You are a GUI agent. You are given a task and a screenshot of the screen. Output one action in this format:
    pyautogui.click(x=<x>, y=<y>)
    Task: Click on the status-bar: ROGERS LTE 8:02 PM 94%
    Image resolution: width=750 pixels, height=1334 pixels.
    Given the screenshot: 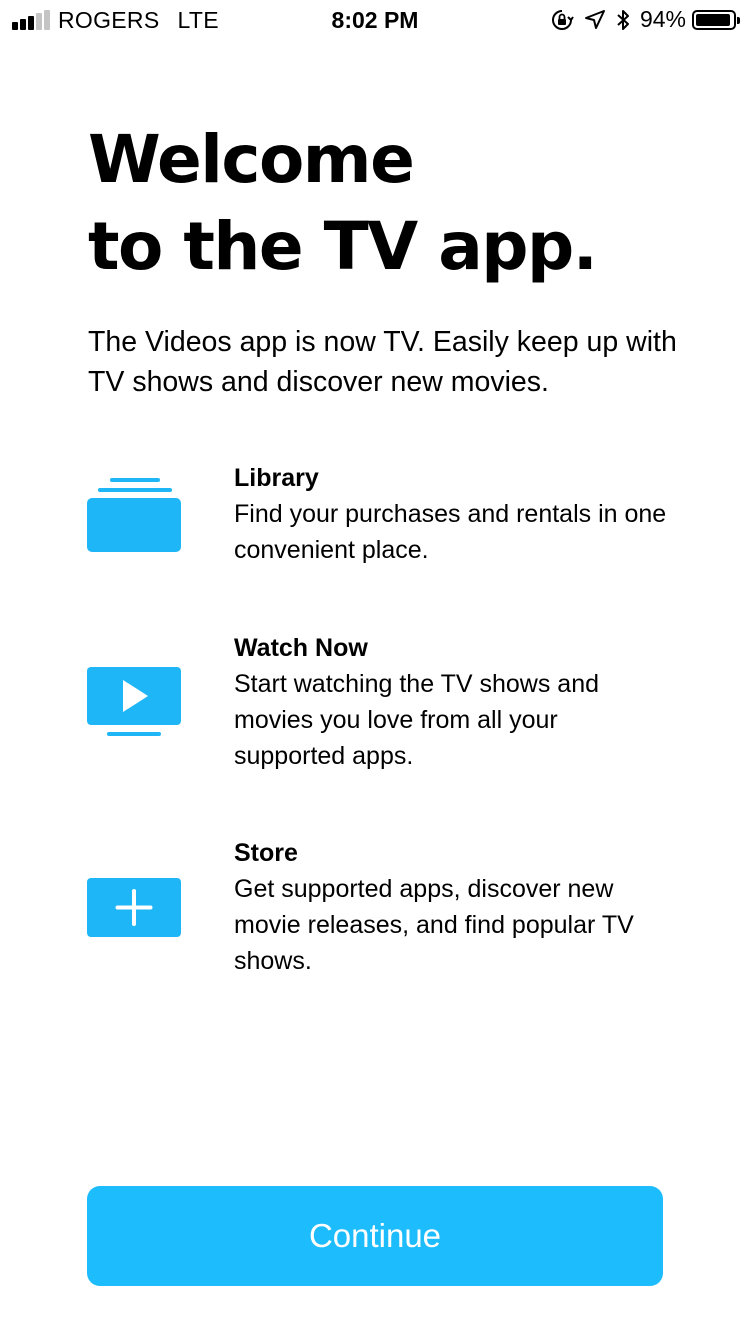 What is the action you would take?
    pyautogui.click(x=375, y=20)
    